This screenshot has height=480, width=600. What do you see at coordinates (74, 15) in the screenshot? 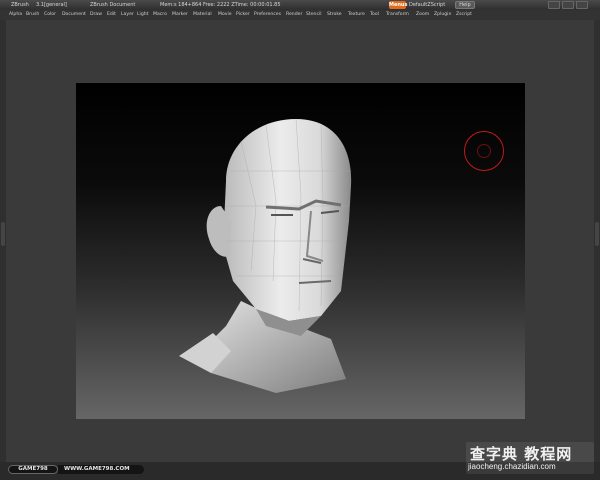
I see `menu-document: Document` at bounding box center [74, 15].